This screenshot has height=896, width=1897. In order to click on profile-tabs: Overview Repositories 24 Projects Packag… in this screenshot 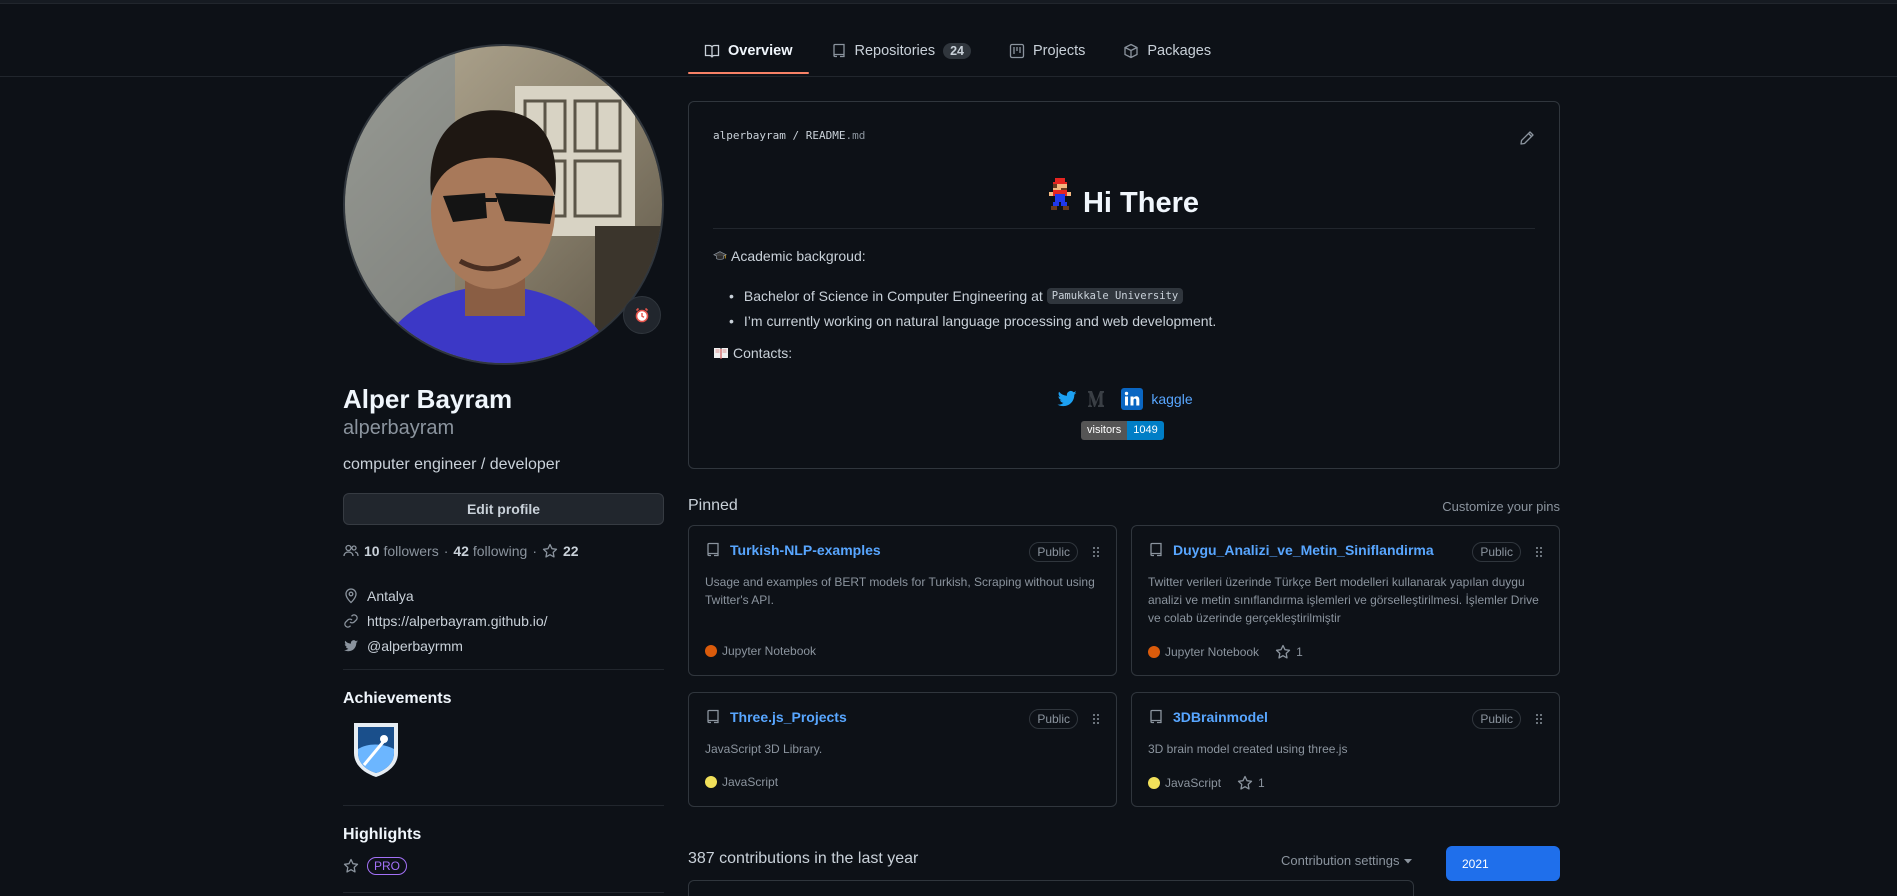, I will do `click(957, 54)`.